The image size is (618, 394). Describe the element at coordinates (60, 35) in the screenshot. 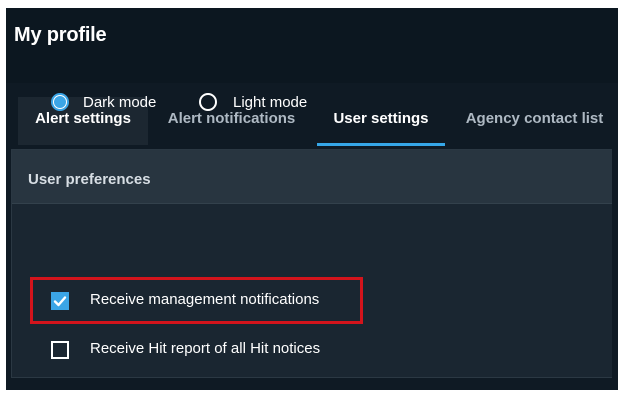

I see `page-title: My profile` at that location.